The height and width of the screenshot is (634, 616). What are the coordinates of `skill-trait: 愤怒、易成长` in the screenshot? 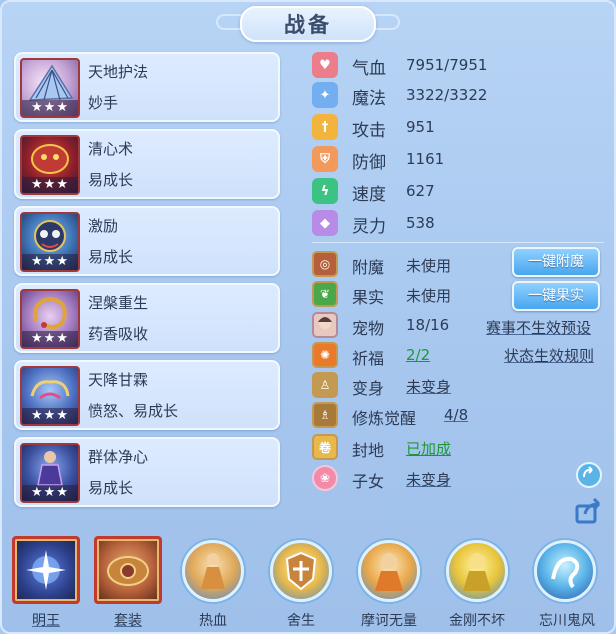 It's located at (133, 411).